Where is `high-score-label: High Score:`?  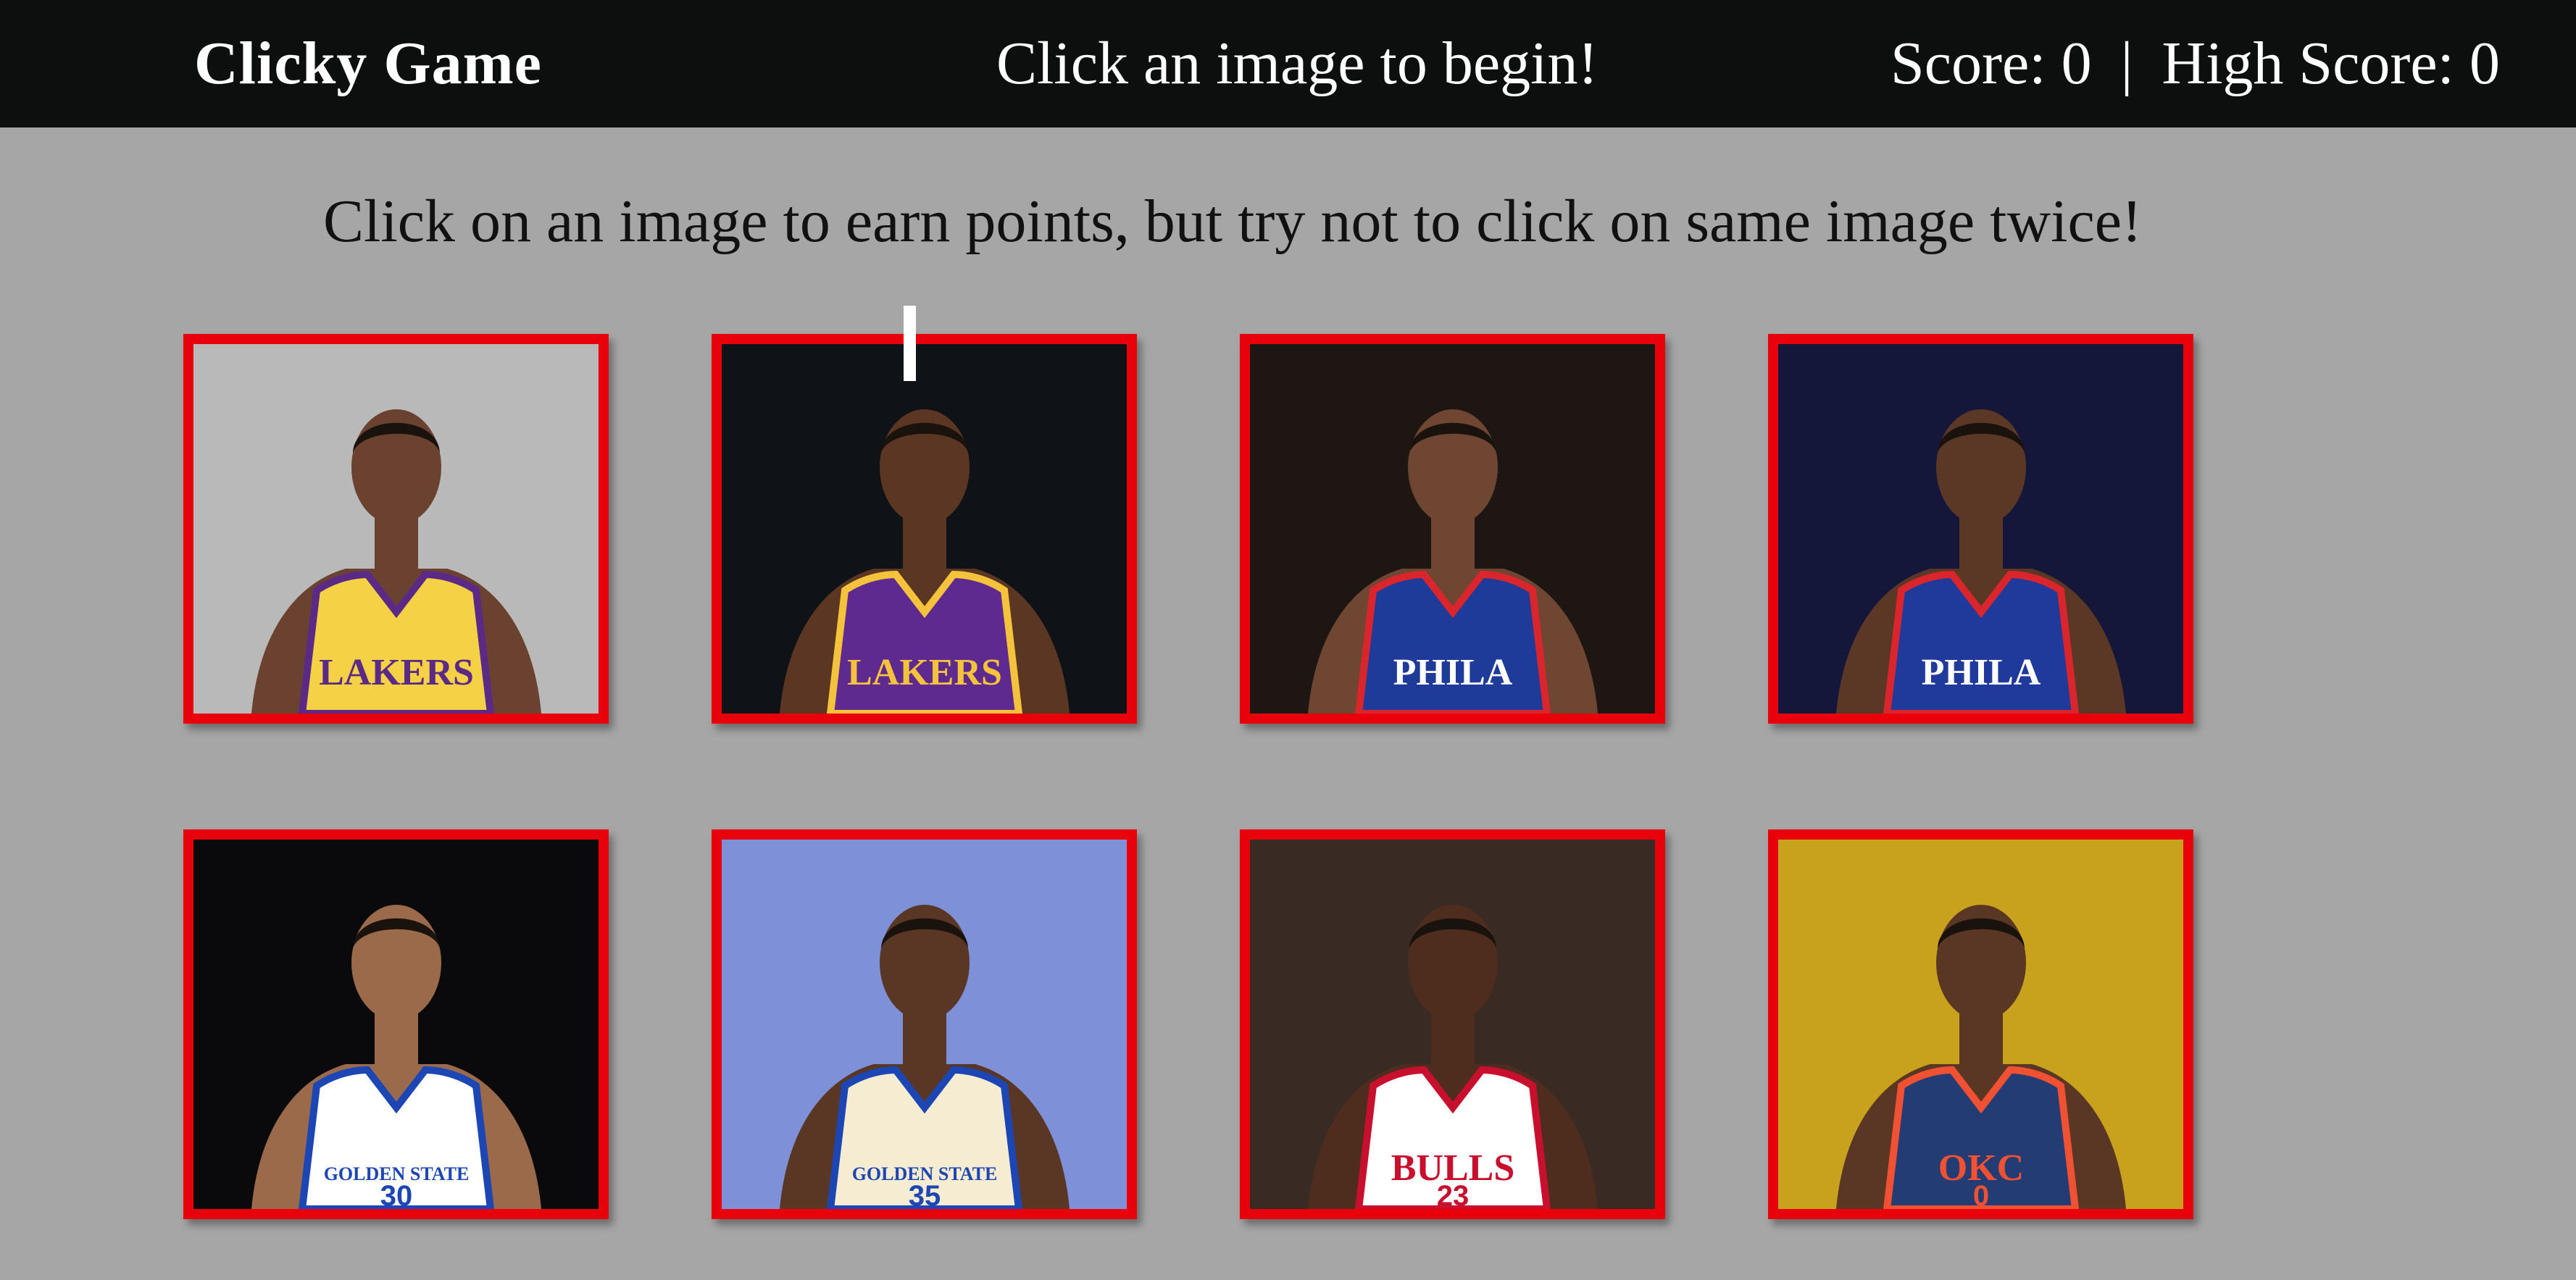
high-score-label: High Score: is located at coordinates (2308, 63).